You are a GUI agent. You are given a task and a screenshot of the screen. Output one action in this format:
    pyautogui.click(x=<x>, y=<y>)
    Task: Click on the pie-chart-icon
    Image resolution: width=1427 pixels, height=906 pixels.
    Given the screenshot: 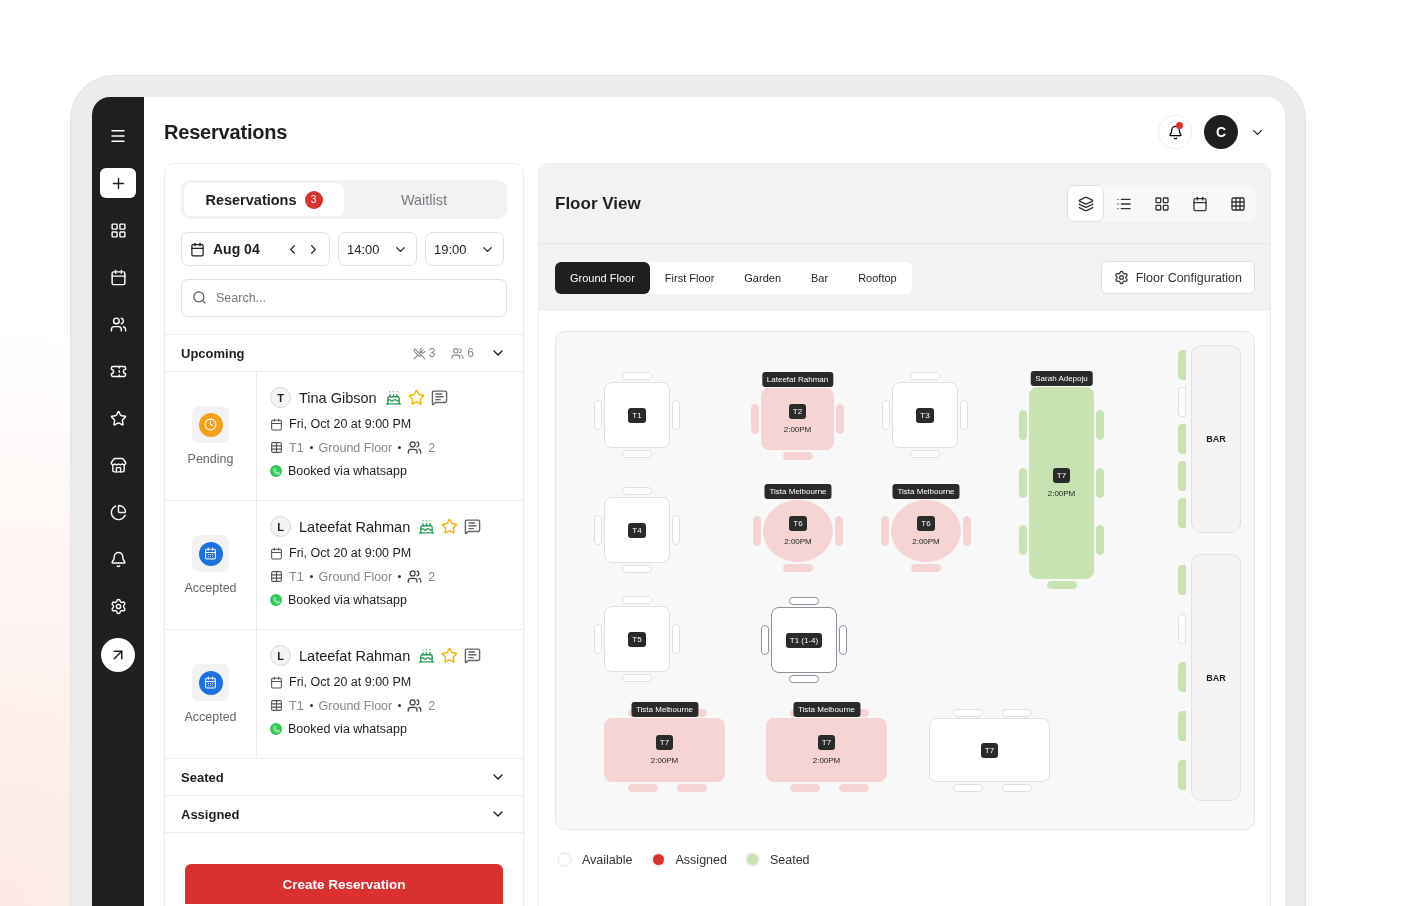 What is the action you would take?
    pyautogui.click(x=118, y=512)
    